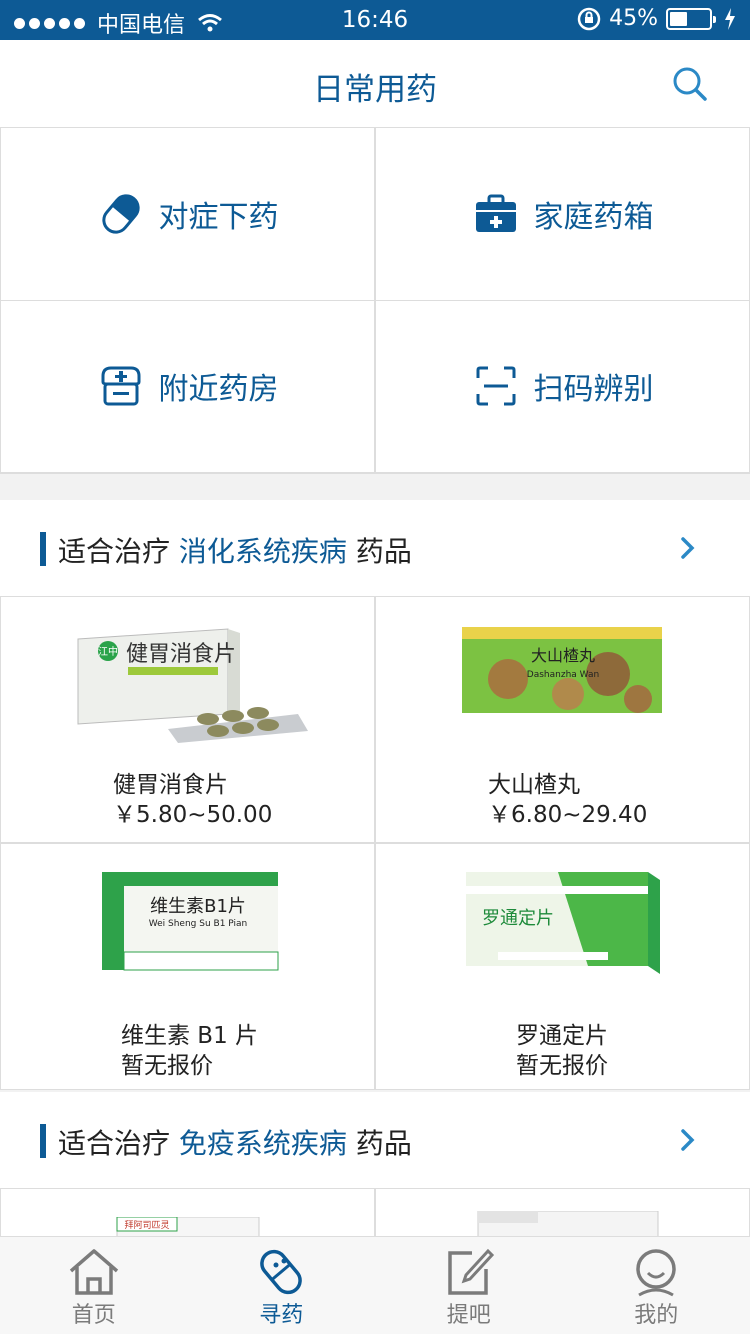  Describe the element at coordinates (730, 18) in the screenshot. I see `charging-icon` at that location.